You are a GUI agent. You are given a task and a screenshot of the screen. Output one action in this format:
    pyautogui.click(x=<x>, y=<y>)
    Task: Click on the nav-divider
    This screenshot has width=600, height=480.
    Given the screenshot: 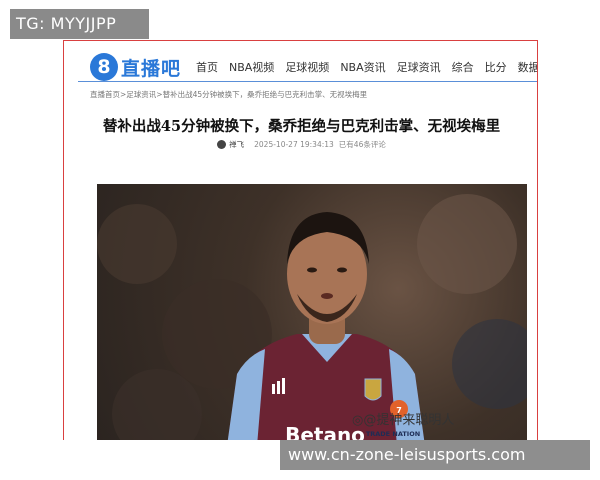 What is the action you would take?
    pyautogui.click(x=307, y=81)
    